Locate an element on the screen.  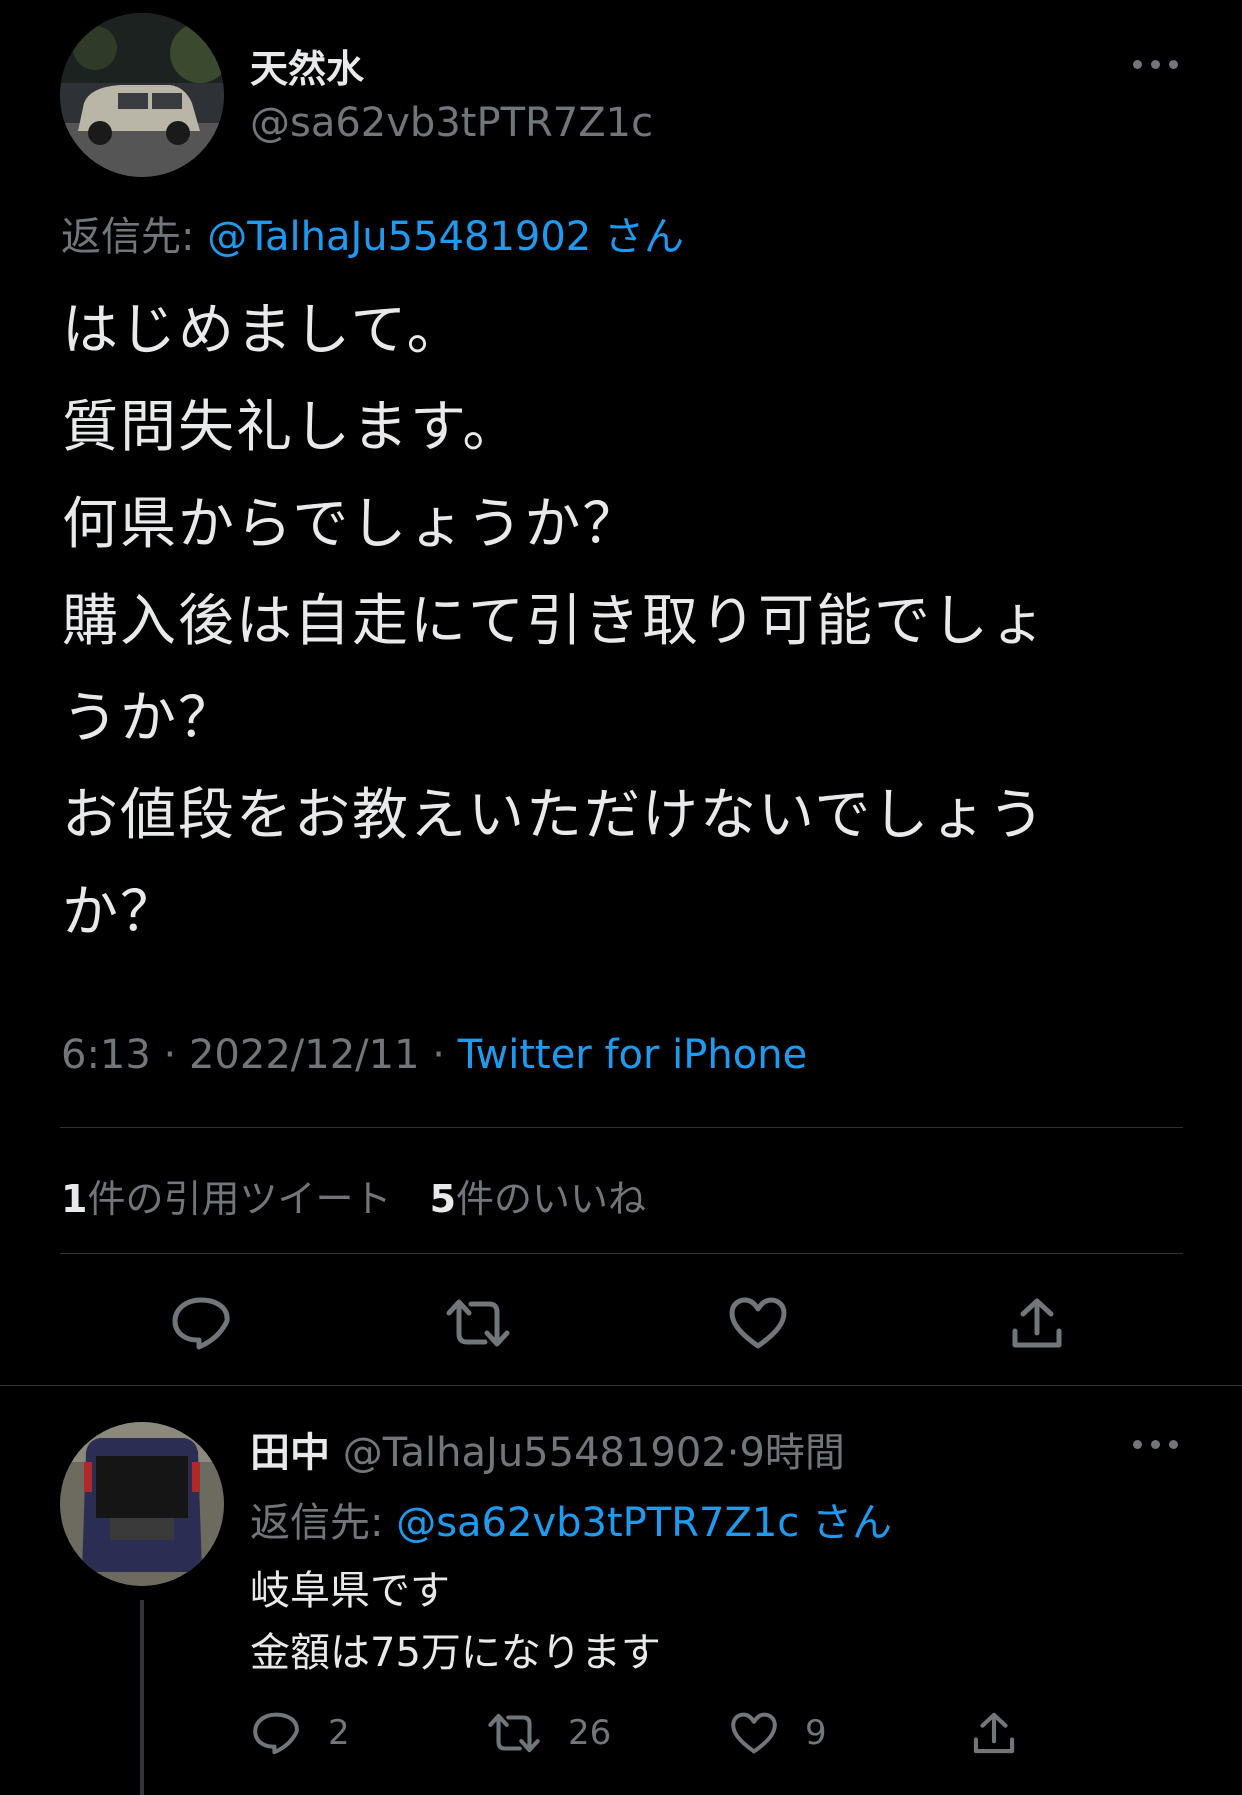
retweet-count: 26 is located at coordinates (590, 1733).